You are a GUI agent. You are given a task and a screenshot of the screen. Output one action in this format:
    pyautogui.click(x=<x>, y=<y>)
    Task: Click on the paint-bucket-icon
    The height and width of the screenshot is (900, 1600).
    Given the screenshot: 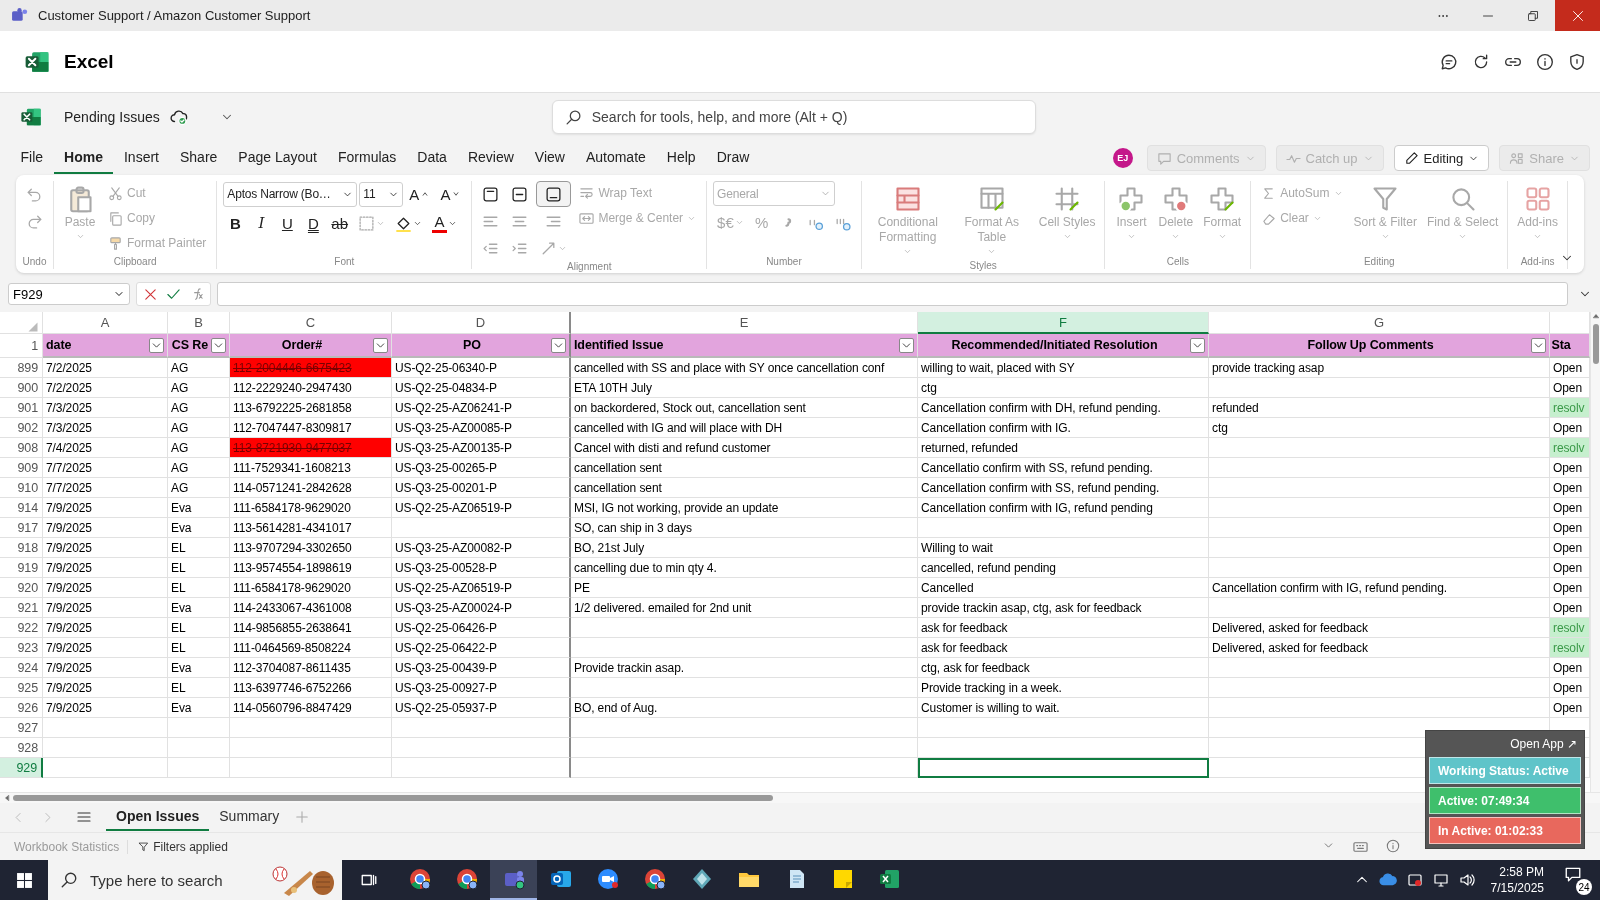 What is the action you would take?
    pyautogui.click(x=404, y=223)
    